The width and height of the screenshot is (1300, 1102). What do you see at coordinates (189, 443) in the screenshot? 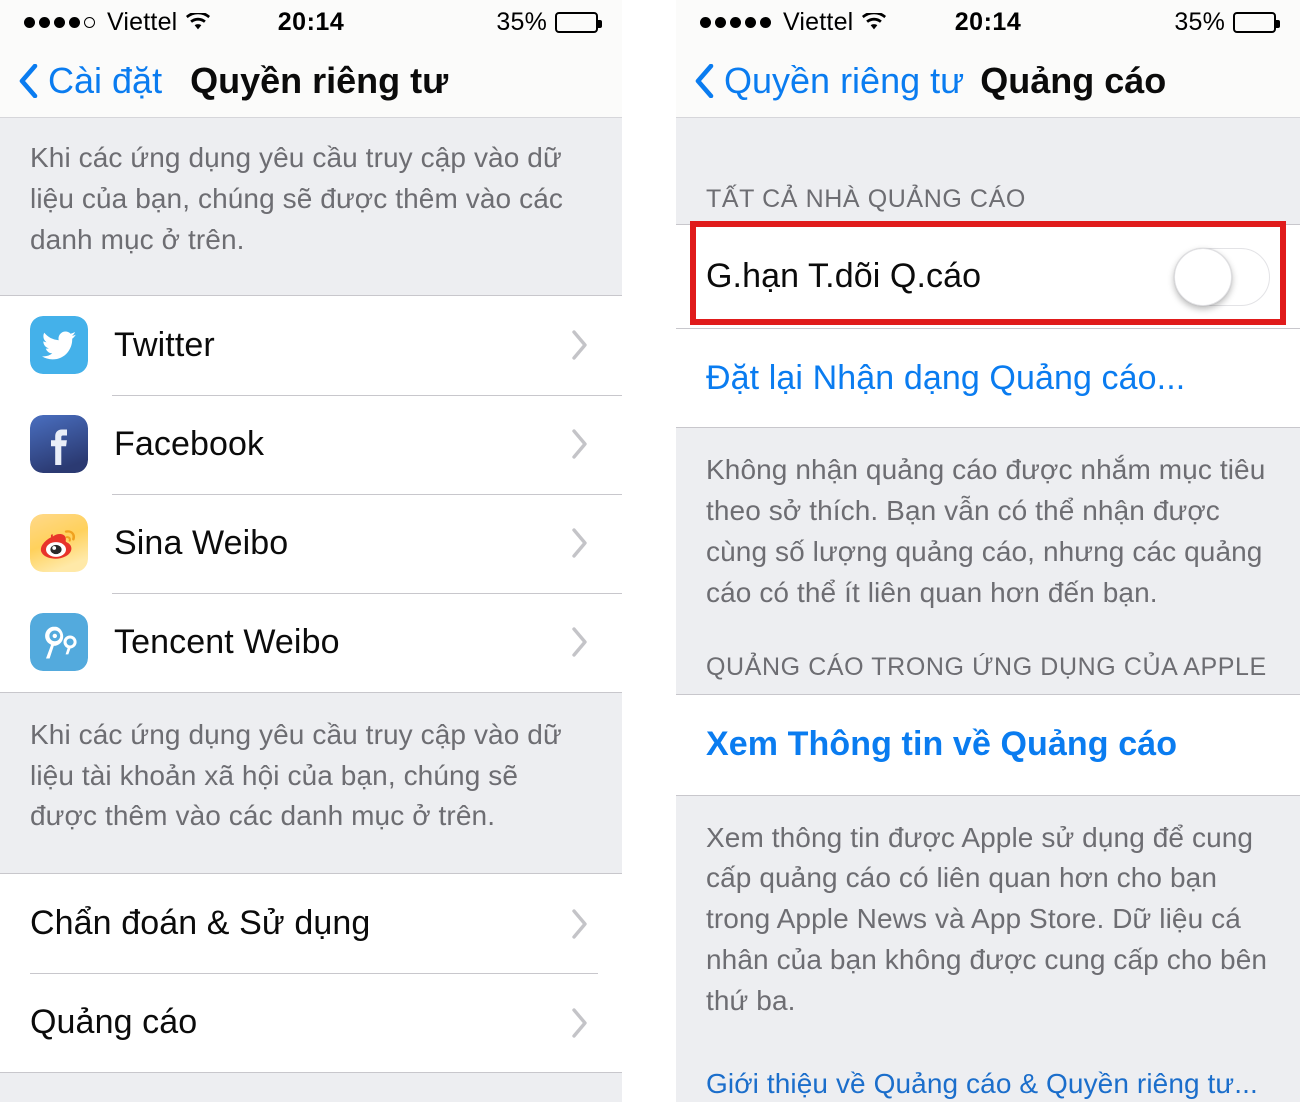
I see `list-item-label: Facebook` at bounding box center [189, 443].